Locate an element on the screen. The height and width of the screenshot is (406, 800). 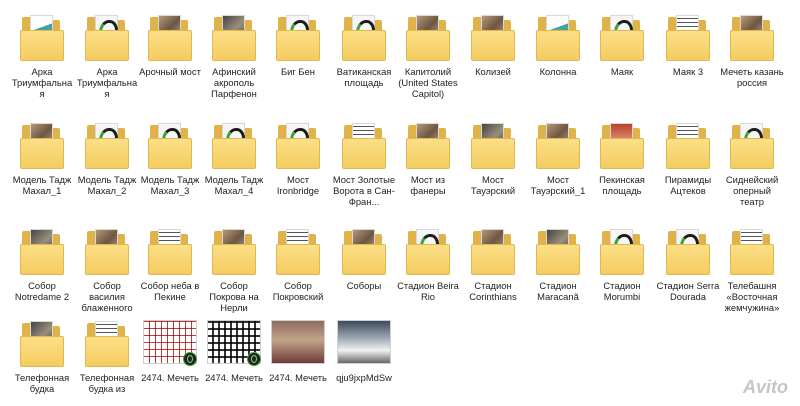
folder-item: Колизей is located at coordinates (493, 54).